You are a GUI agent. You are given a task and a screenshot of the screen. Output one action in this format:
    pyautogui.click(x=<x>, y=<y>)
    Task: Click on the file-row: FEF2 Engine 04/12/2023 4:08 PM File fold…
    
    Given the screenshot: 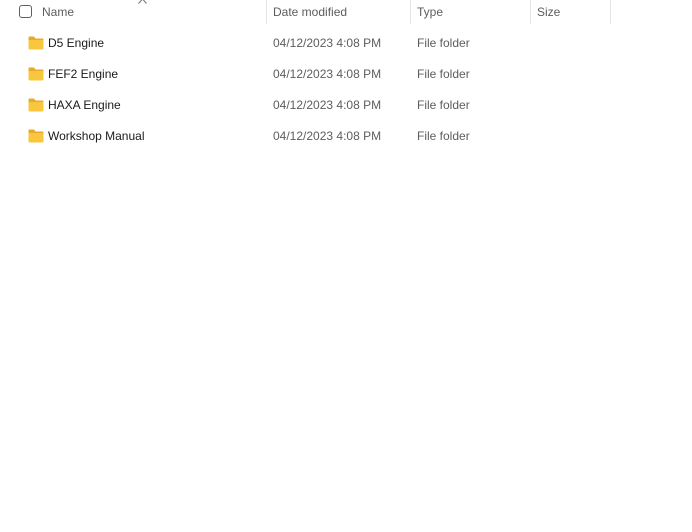 What is the action you would take?
    pyautogui.click(x=320, y=74)
    